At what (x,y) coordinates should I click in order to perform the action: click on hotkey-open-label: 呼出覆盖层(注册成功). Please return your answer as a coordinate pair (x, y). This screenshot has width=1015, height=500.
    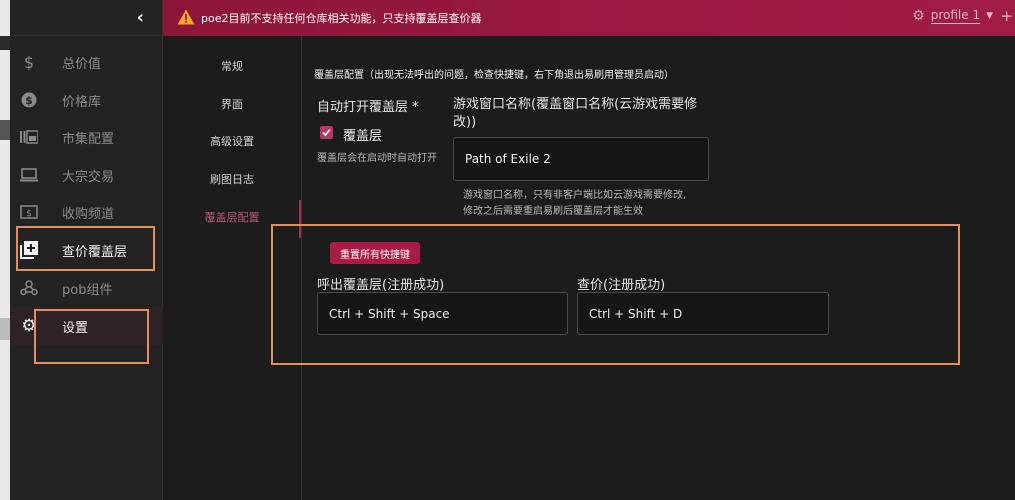
    Looking at the image, I should click on (381, 285).